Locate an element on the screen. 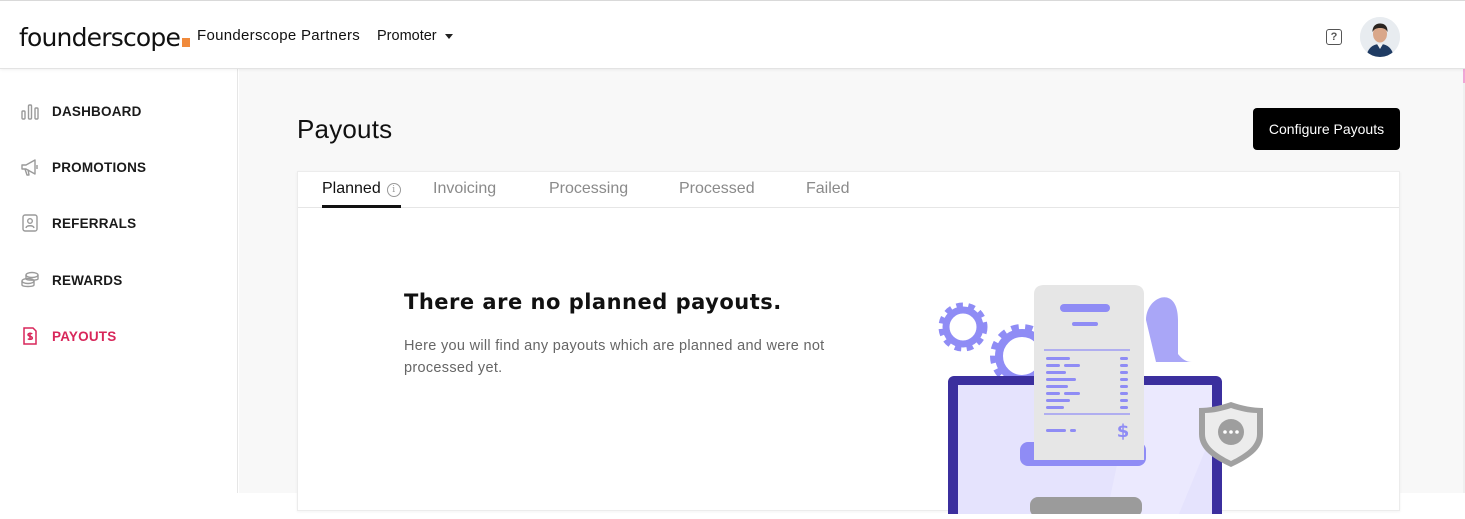 This screenshot has height=519, width=1465. help-icon: ? is located at coordinates (1334, 37).